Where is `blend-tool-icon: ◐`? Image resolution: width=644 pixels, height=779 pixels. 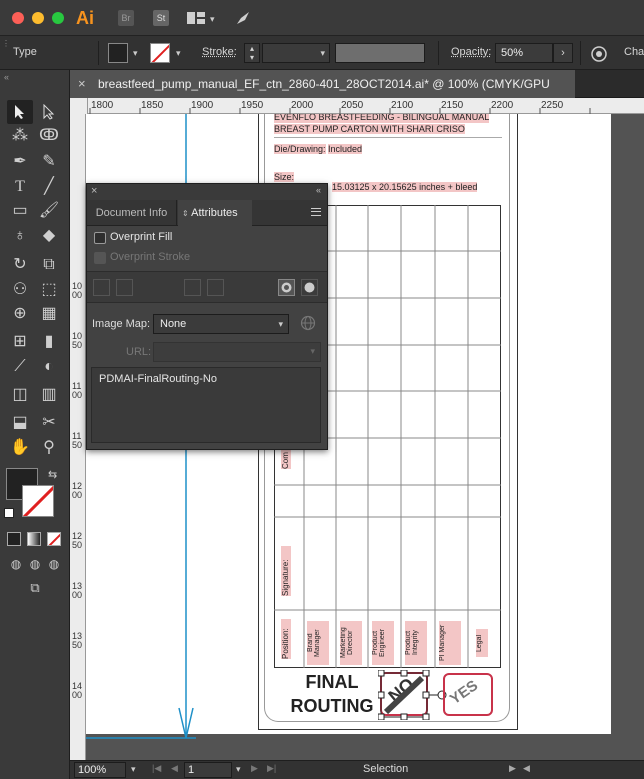
blend-tool-icon: ◐ is located at coordinates (49, 367).